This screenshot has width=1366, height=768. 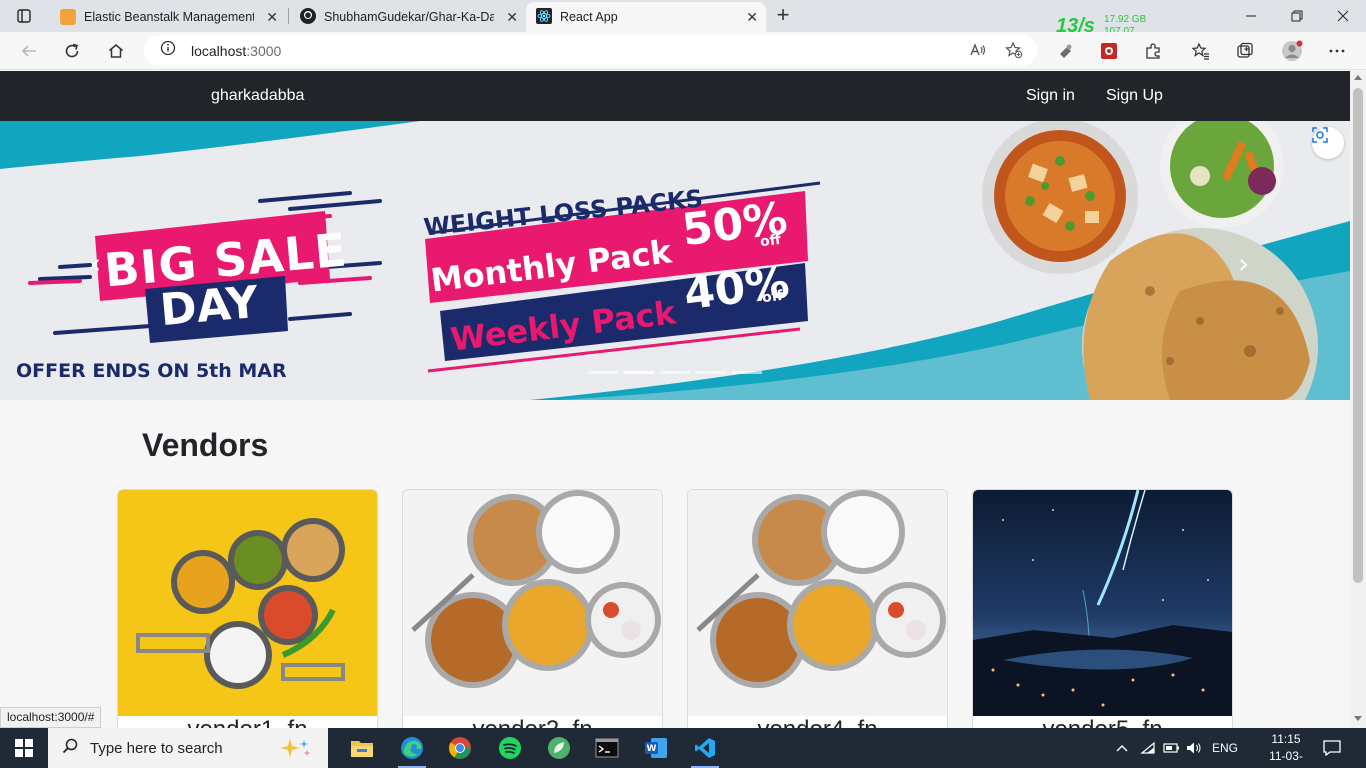 I want to click on vendor-card: vendor5_fn, so click(x=1102, y=608).